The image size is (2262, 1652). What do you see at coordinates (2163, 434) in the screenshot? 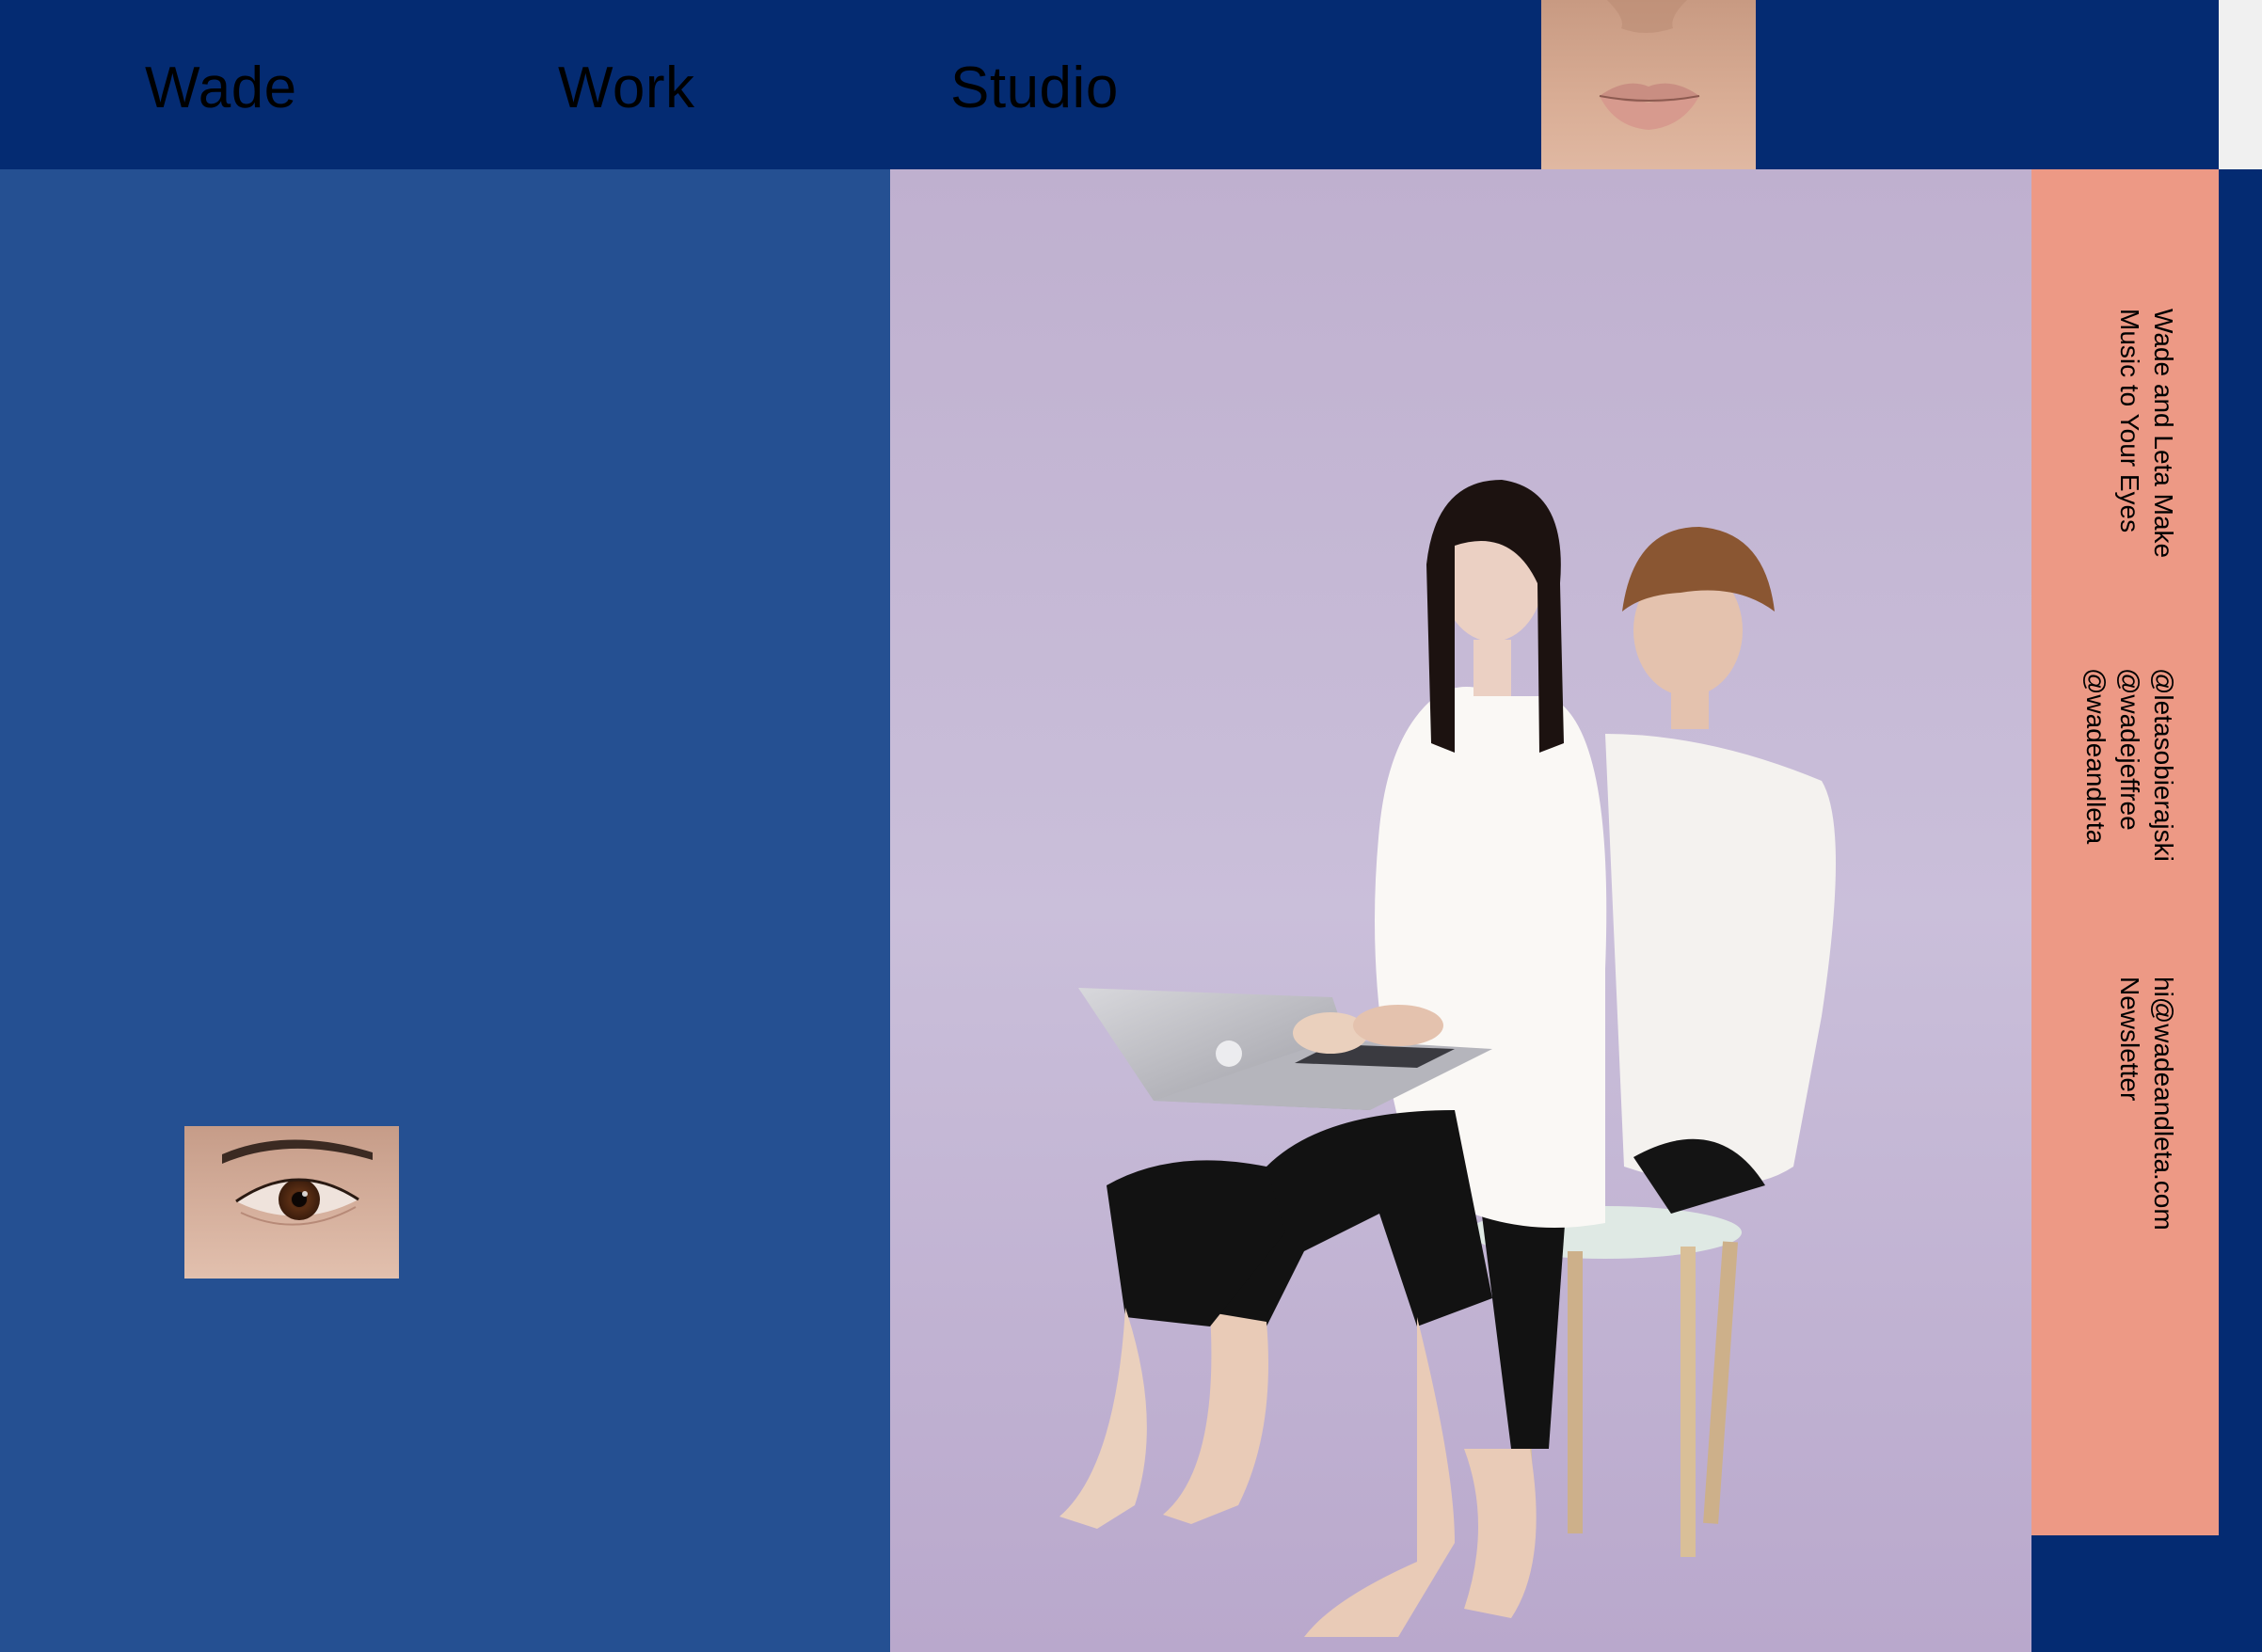
I see `tagline-line-1: Wade and Leta Make` at bounding box center [2163, 434].